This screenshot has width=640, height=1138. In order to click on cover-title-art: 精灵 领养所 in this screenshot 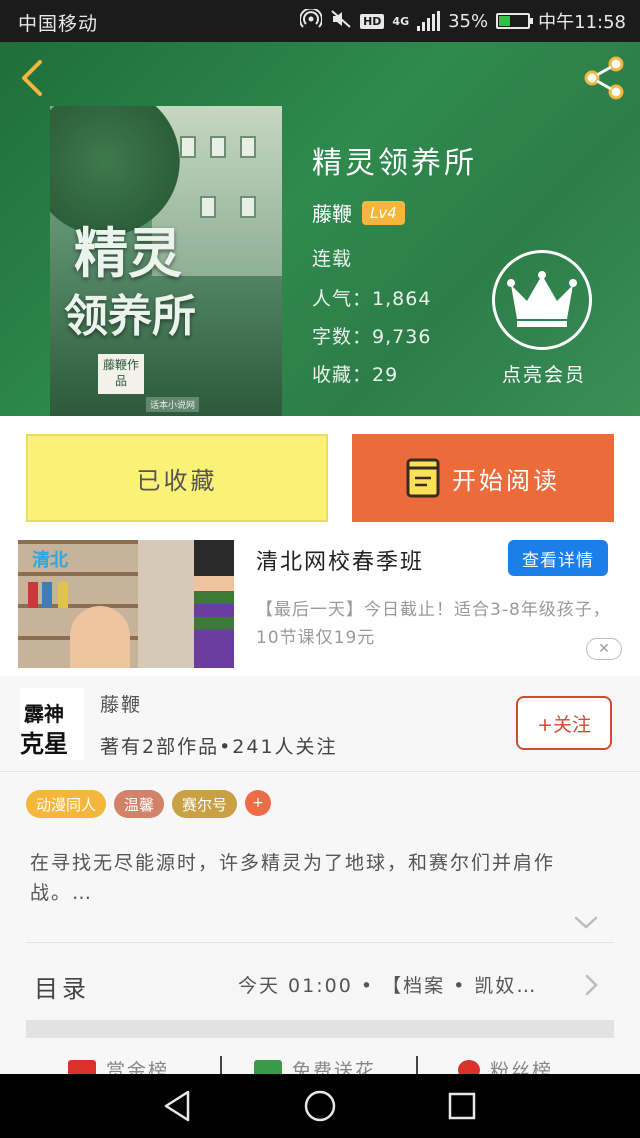, I will do `click(130, 281)`.